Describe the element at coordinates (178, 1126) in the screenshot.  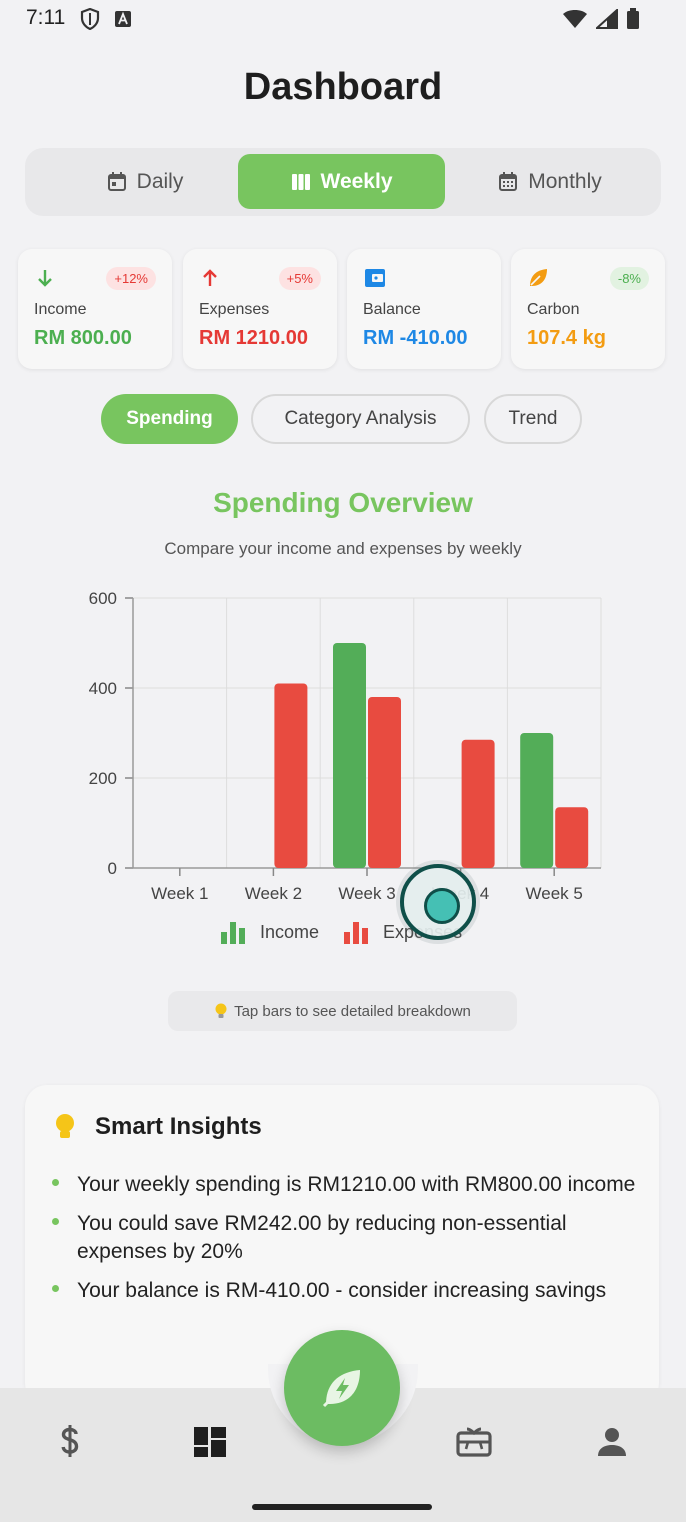
I see `insights-title: Smart Insights` at that location.